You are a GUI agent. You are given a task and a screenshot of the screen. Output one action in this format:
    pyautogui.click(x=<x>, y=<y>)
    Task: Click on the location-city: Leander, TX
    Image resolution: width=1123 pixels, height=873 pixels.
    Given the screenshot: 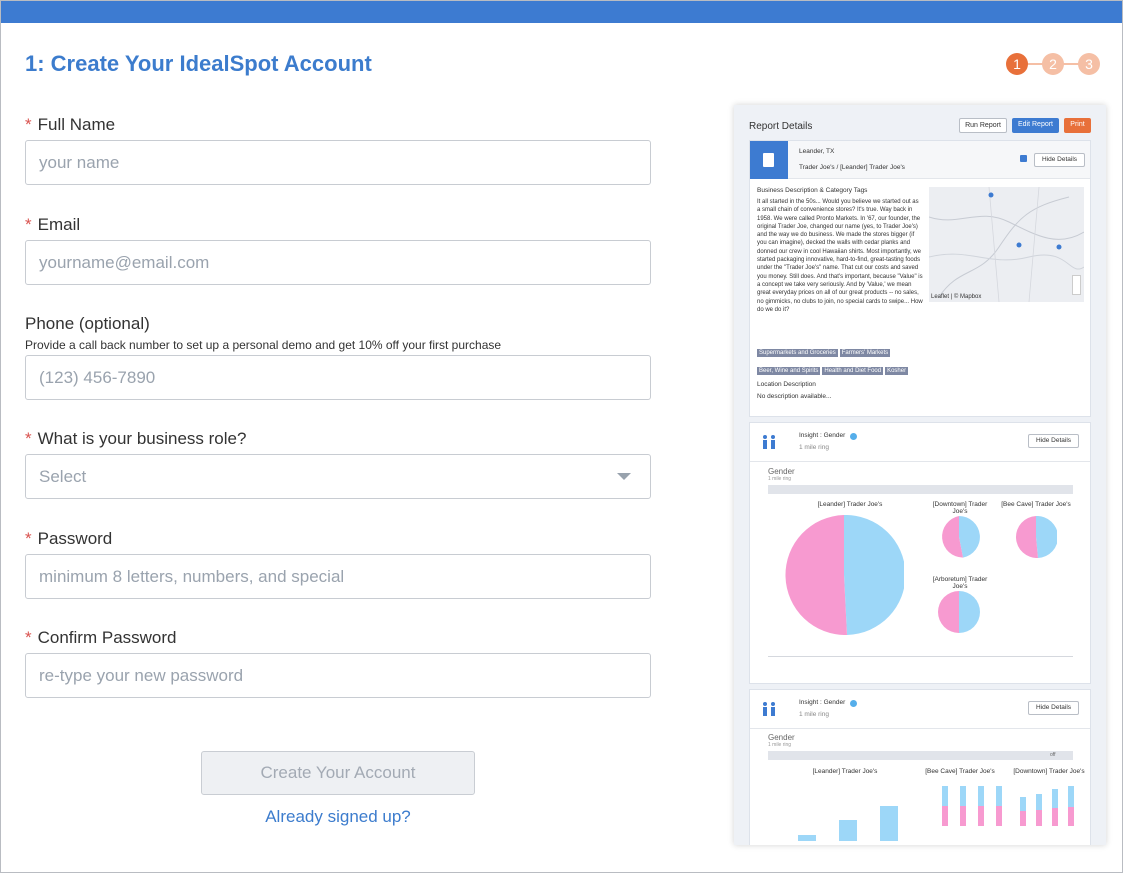 What is the action you would take?
    pyautogui.click(x=817, y=151)
    